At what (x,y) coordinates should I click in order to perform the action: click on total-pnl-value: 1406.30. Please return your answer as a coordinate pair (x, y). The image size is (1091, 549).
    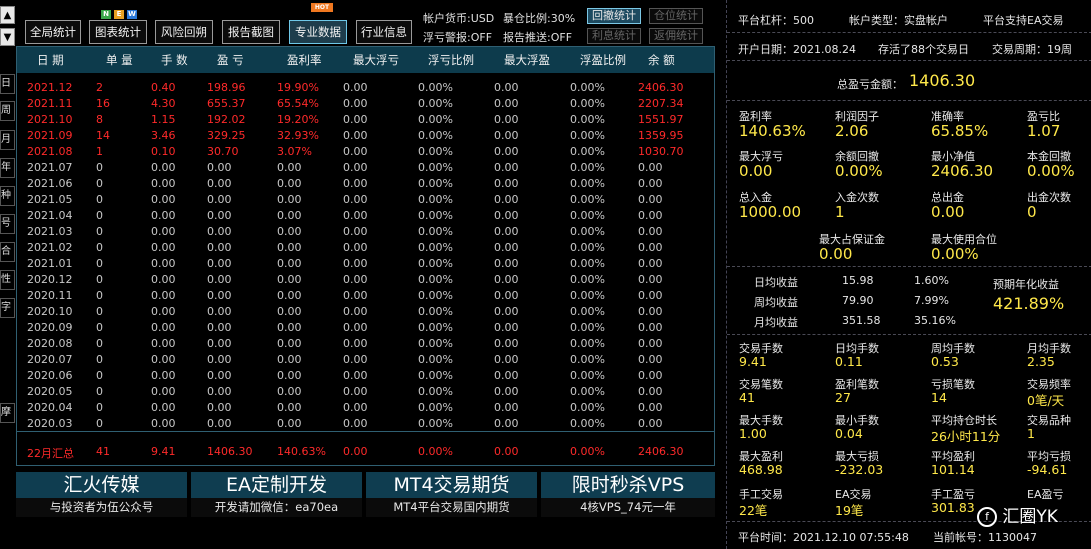
    Looking at the image, I should click on (942, 80).